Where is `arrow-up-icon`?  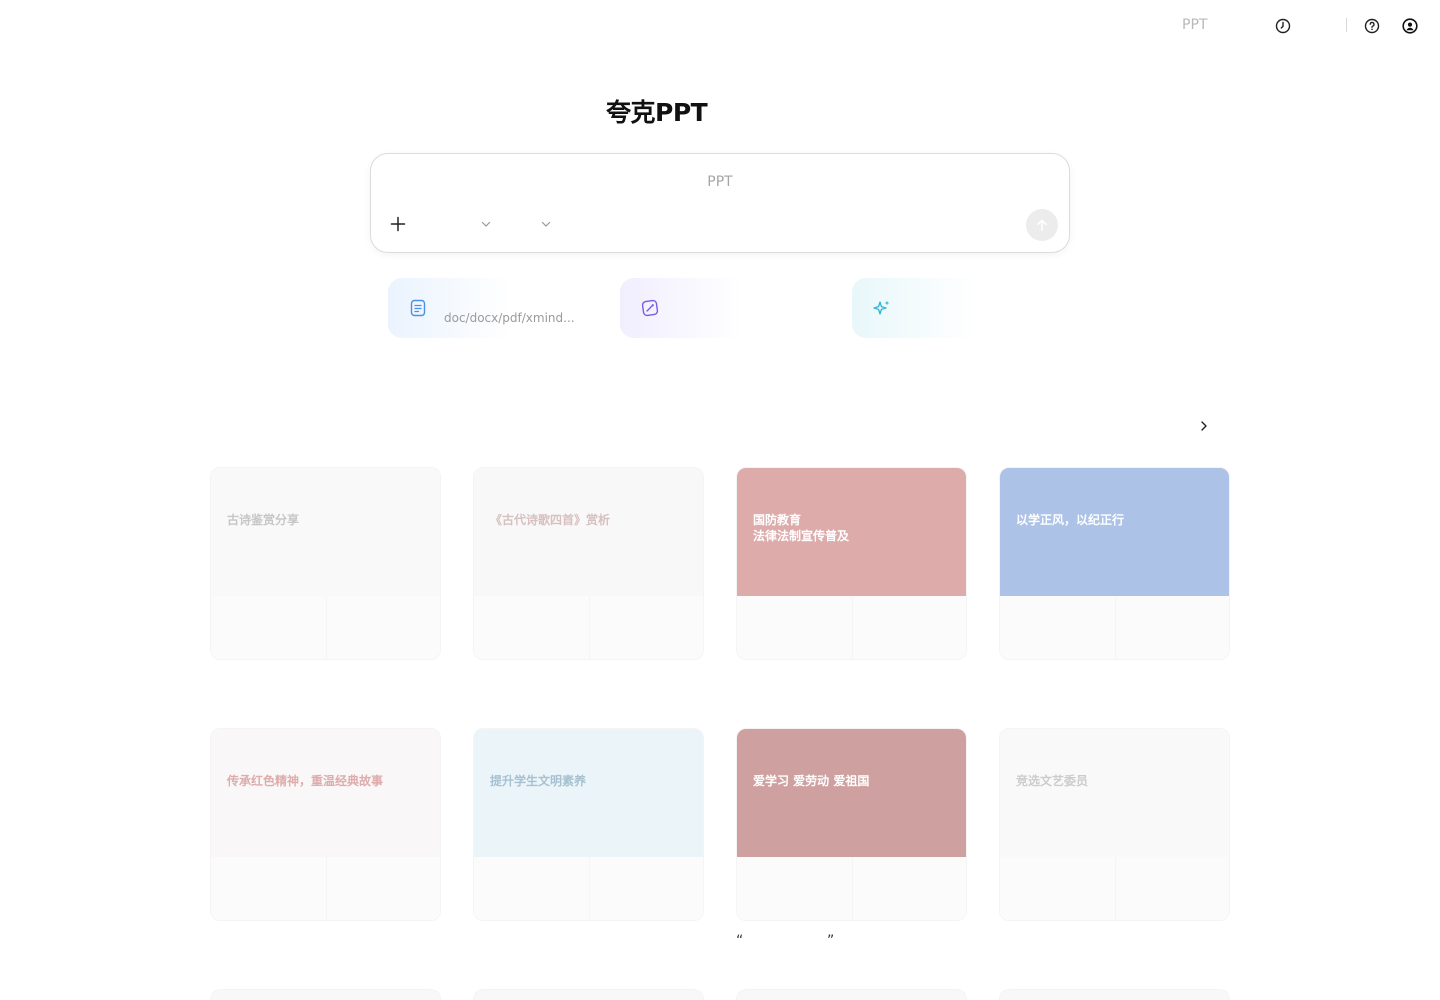 arrow-up-icon is located at coordinates (1042, 225).